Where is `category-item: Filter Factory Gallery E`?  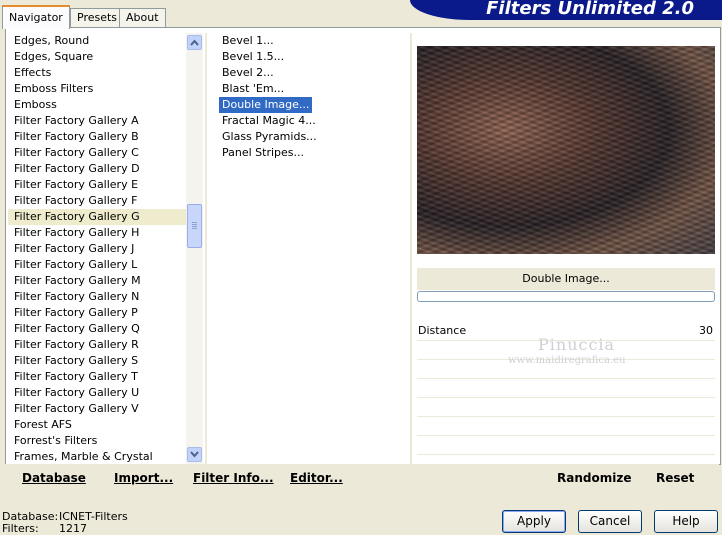 category-item: Filter Factory Gallery E is located at coordinates (97, 185).